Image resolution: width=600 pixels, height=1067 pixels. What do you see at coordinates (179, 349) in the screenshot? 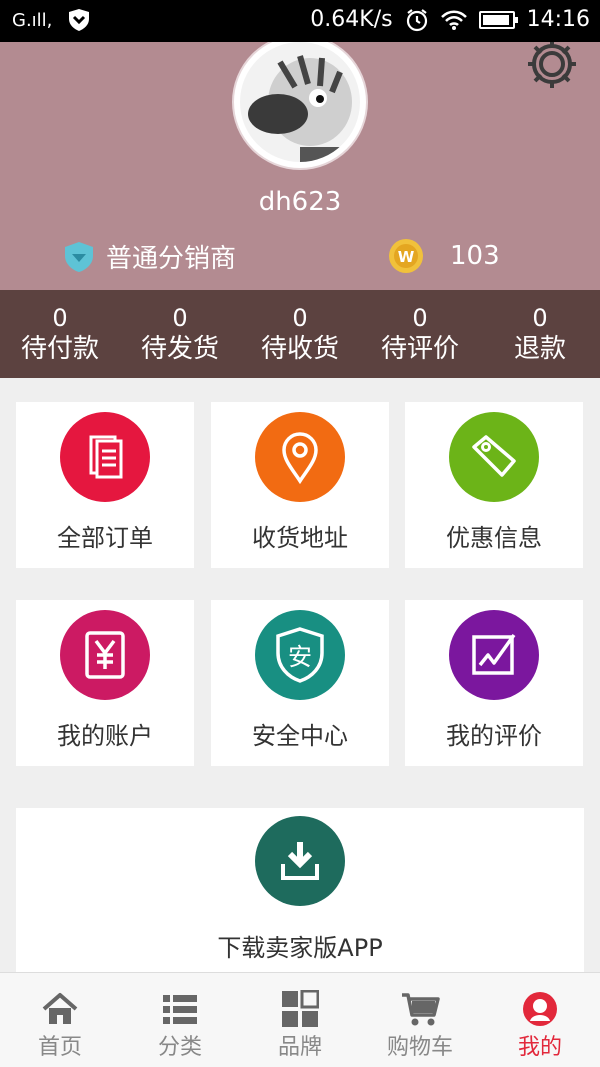
I see `order-label: 待发货` at bounding box center [179, 349].